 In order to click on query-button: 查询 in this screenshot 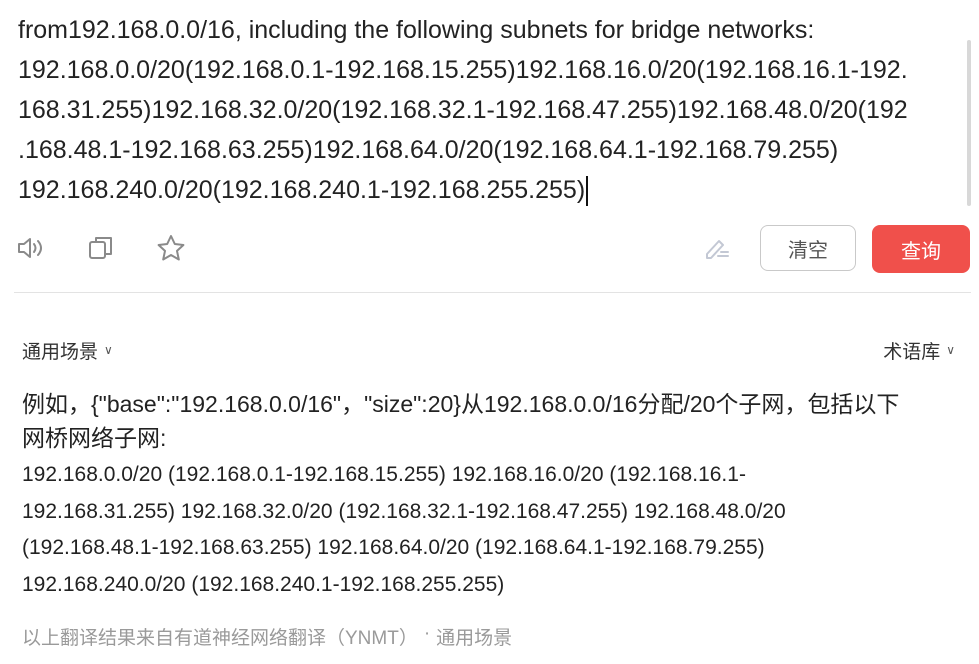, I will do `click(921, 249)`.